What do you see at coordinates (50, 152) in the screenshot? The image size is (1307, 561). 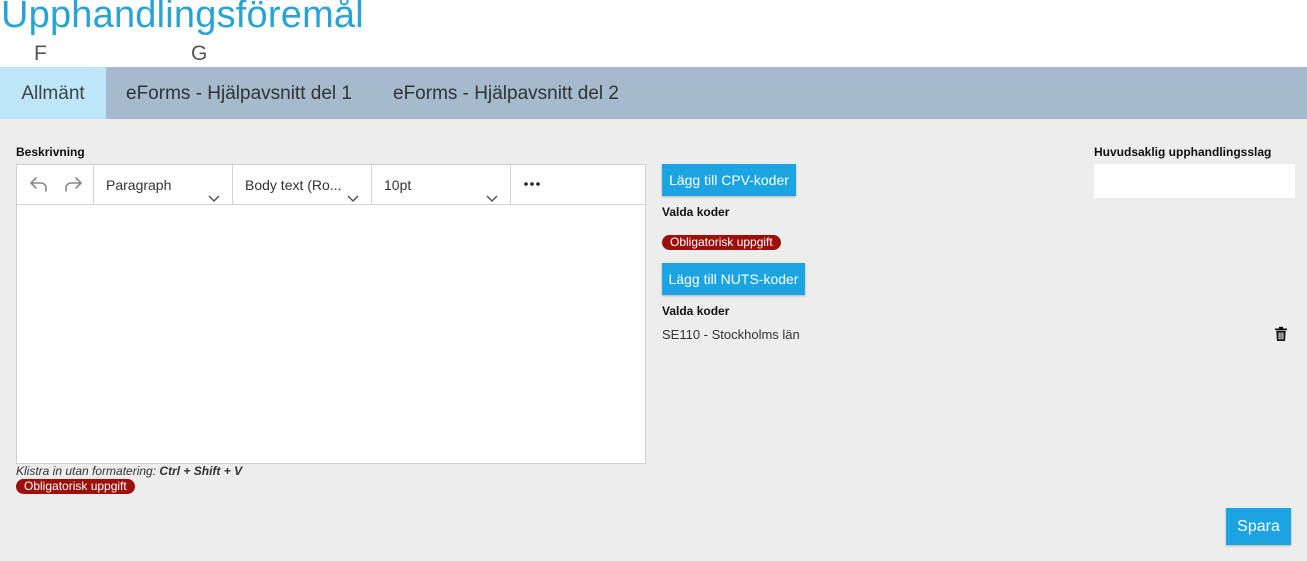 I see `description-label: Beskrivning` at bounding box center [50, 152].